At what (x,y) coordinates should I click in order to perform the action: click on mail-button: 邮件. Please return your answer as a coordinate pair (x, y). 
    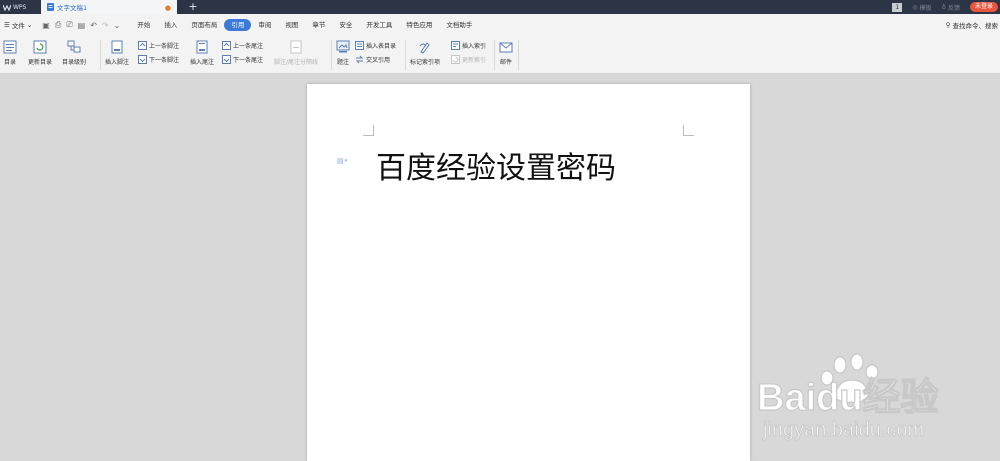
    Looking at the image, I should click on (506, 53).